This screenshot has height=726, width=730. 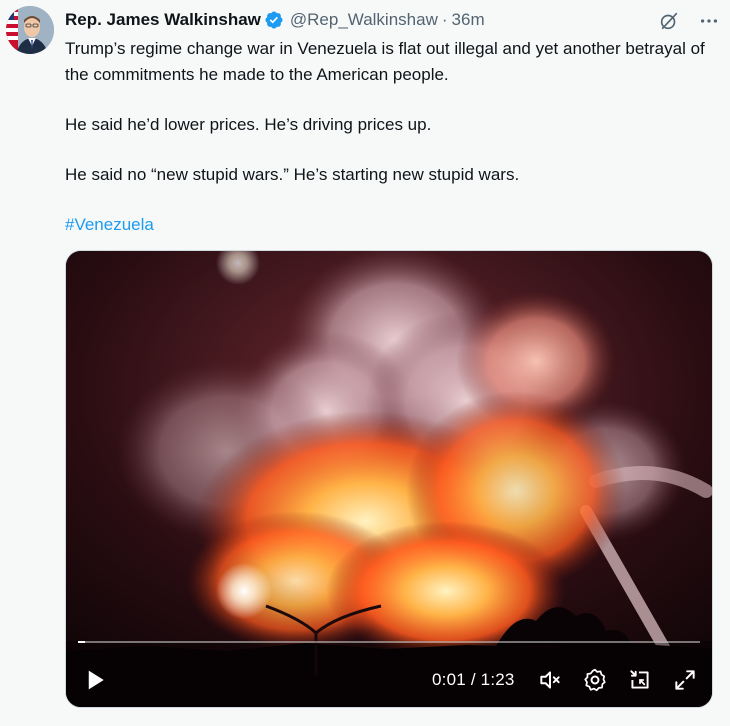 I want to click on fullscreen-icon, so click(x=685, y=680).